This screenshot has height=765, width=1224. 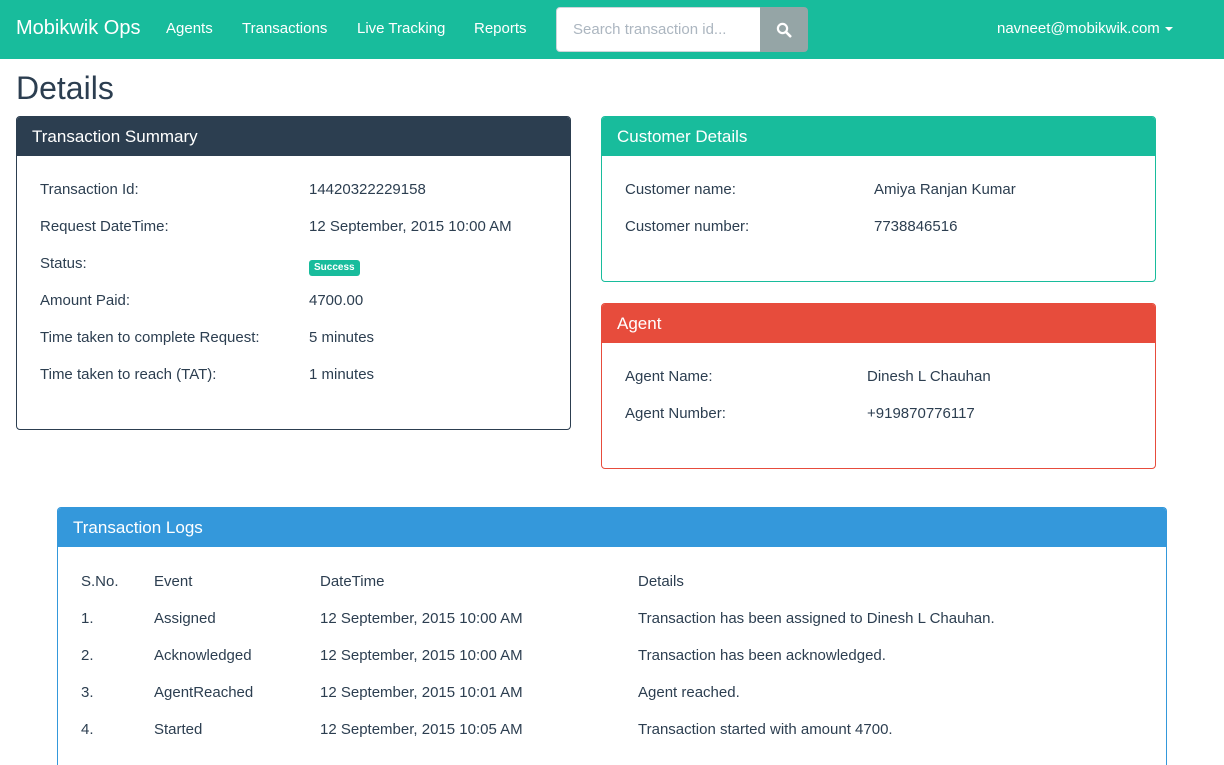 I want to click on search-icon, so click(x=784, y=29).